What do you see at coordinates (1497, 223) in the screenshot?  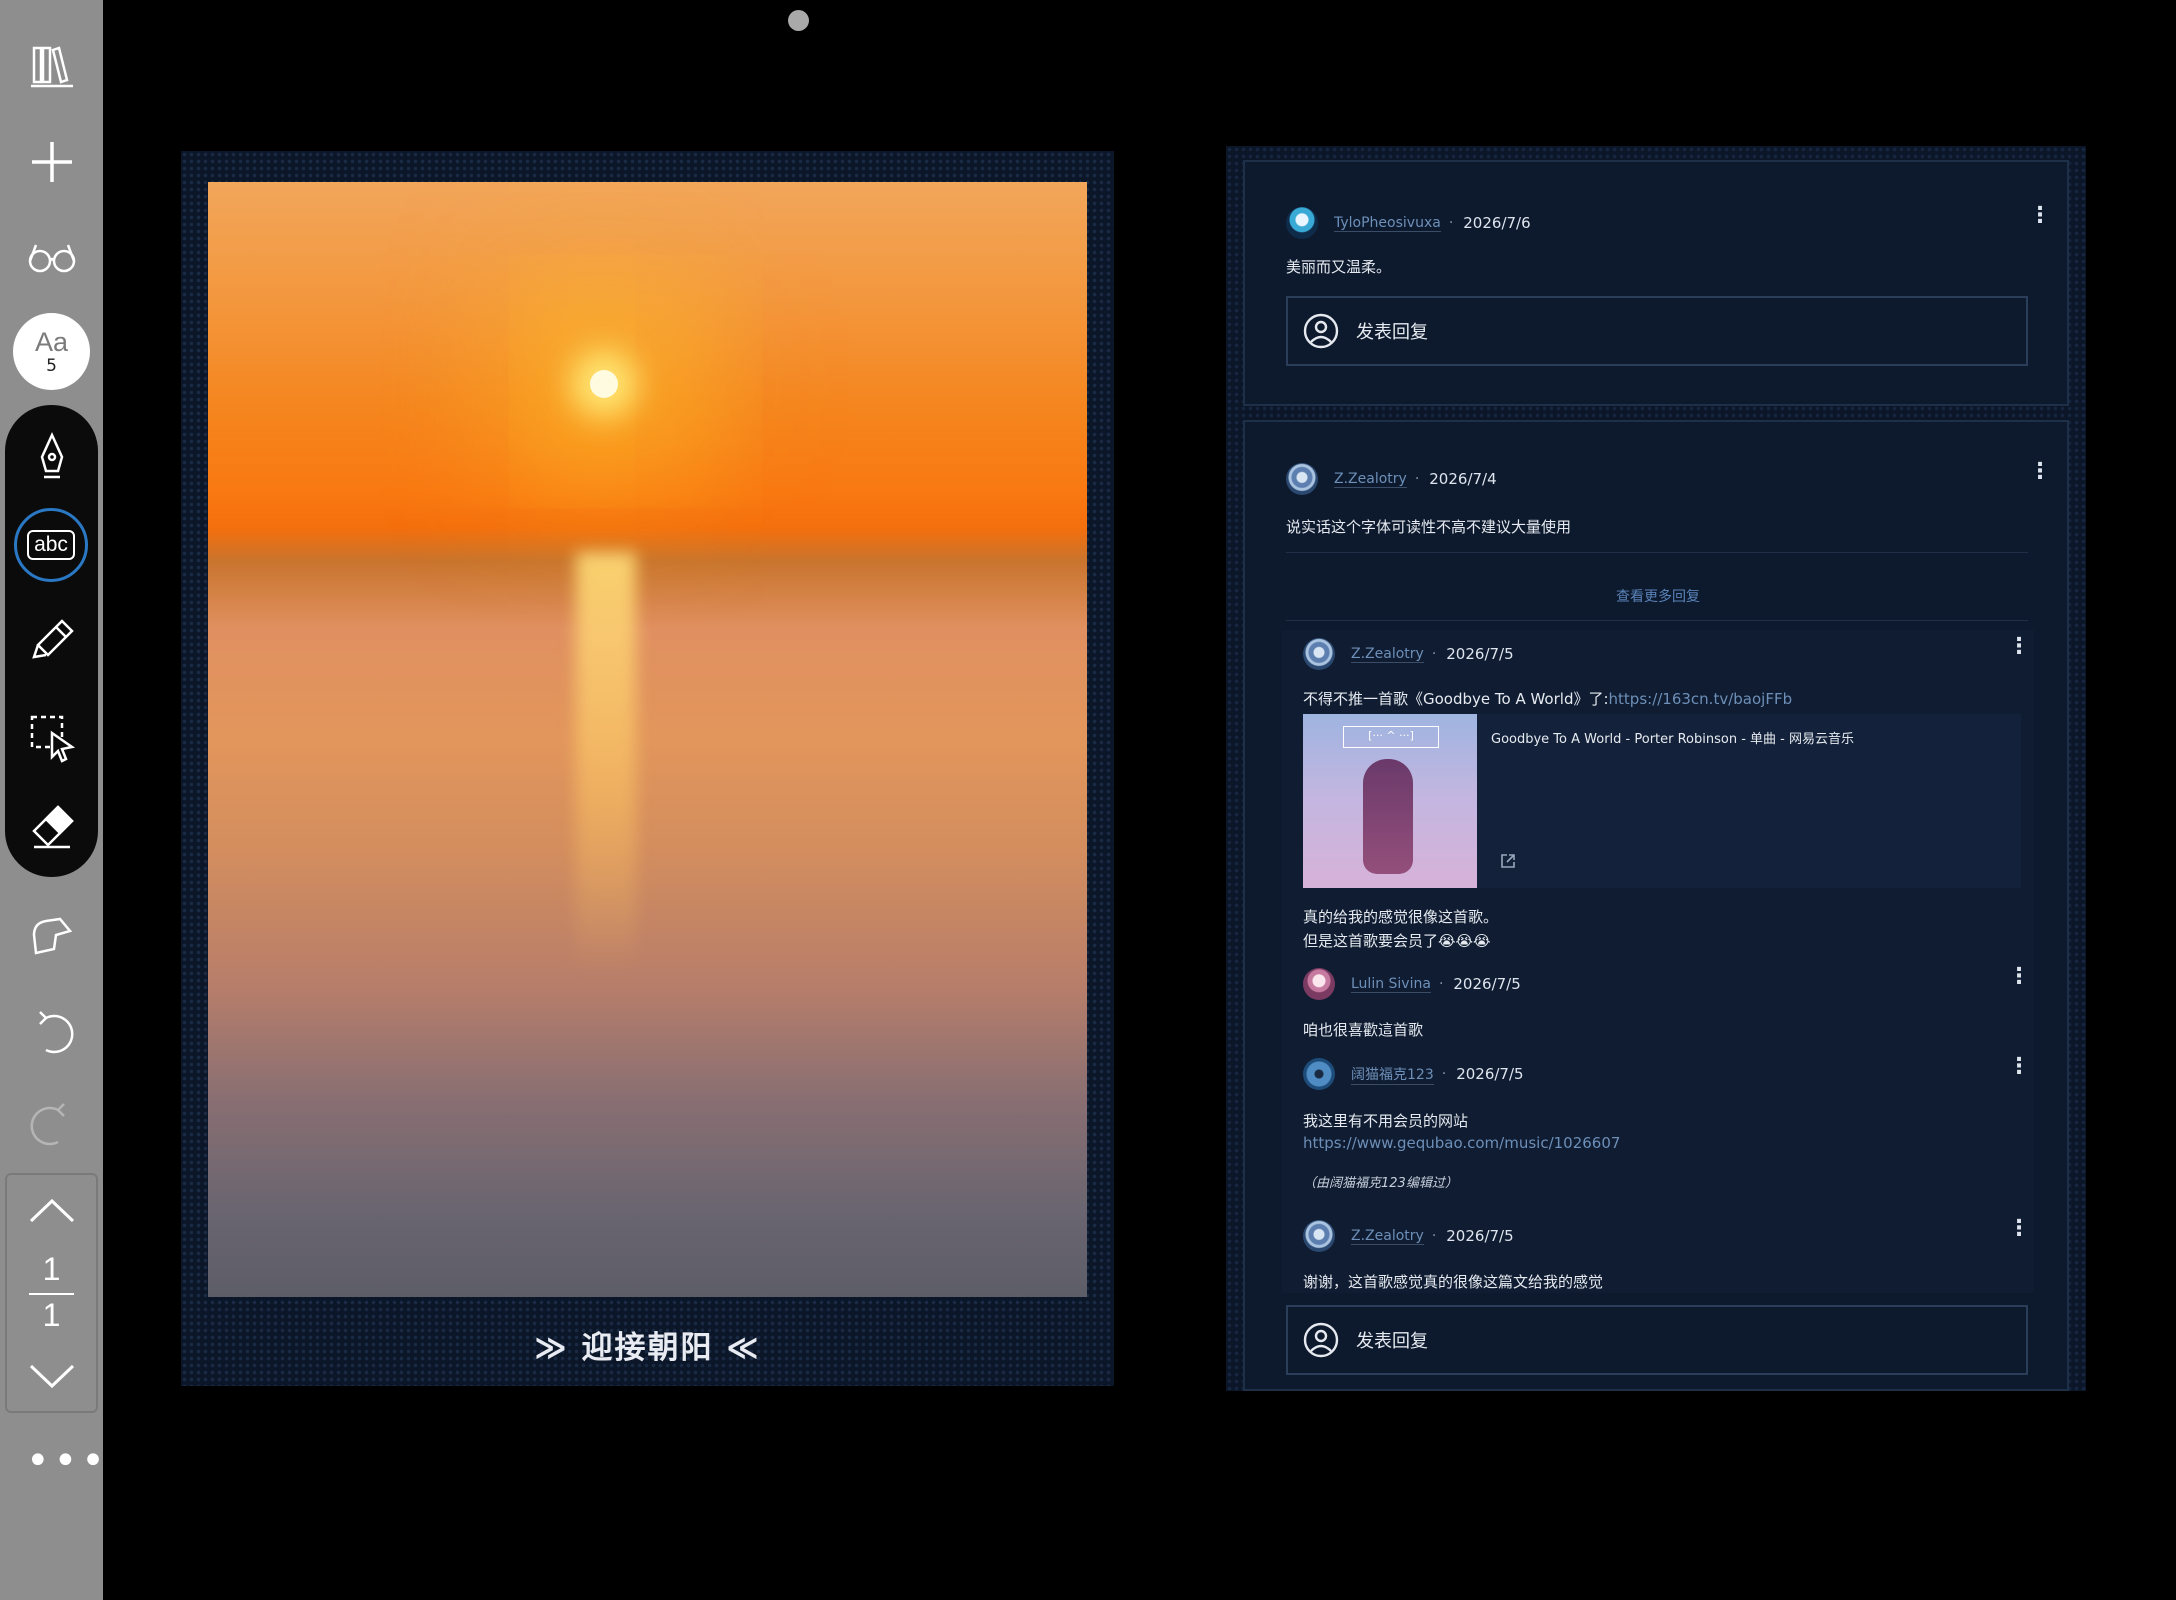 I see `comment-date: 2026/7/6` at bounding box center [1497, 223].